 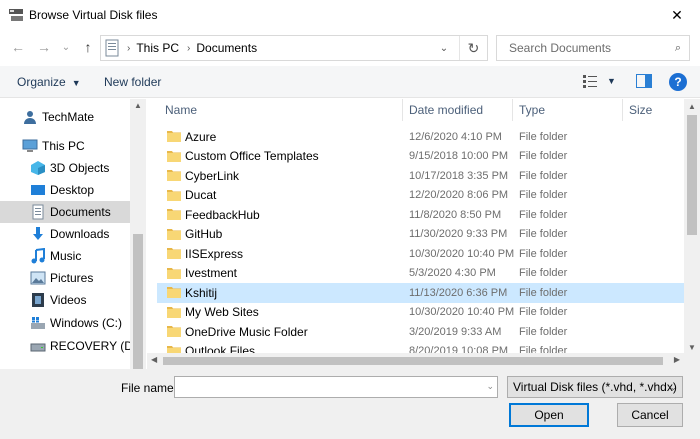 I want to click on breadcrumb-this-pc: This PC, so click(x=157, y=48).